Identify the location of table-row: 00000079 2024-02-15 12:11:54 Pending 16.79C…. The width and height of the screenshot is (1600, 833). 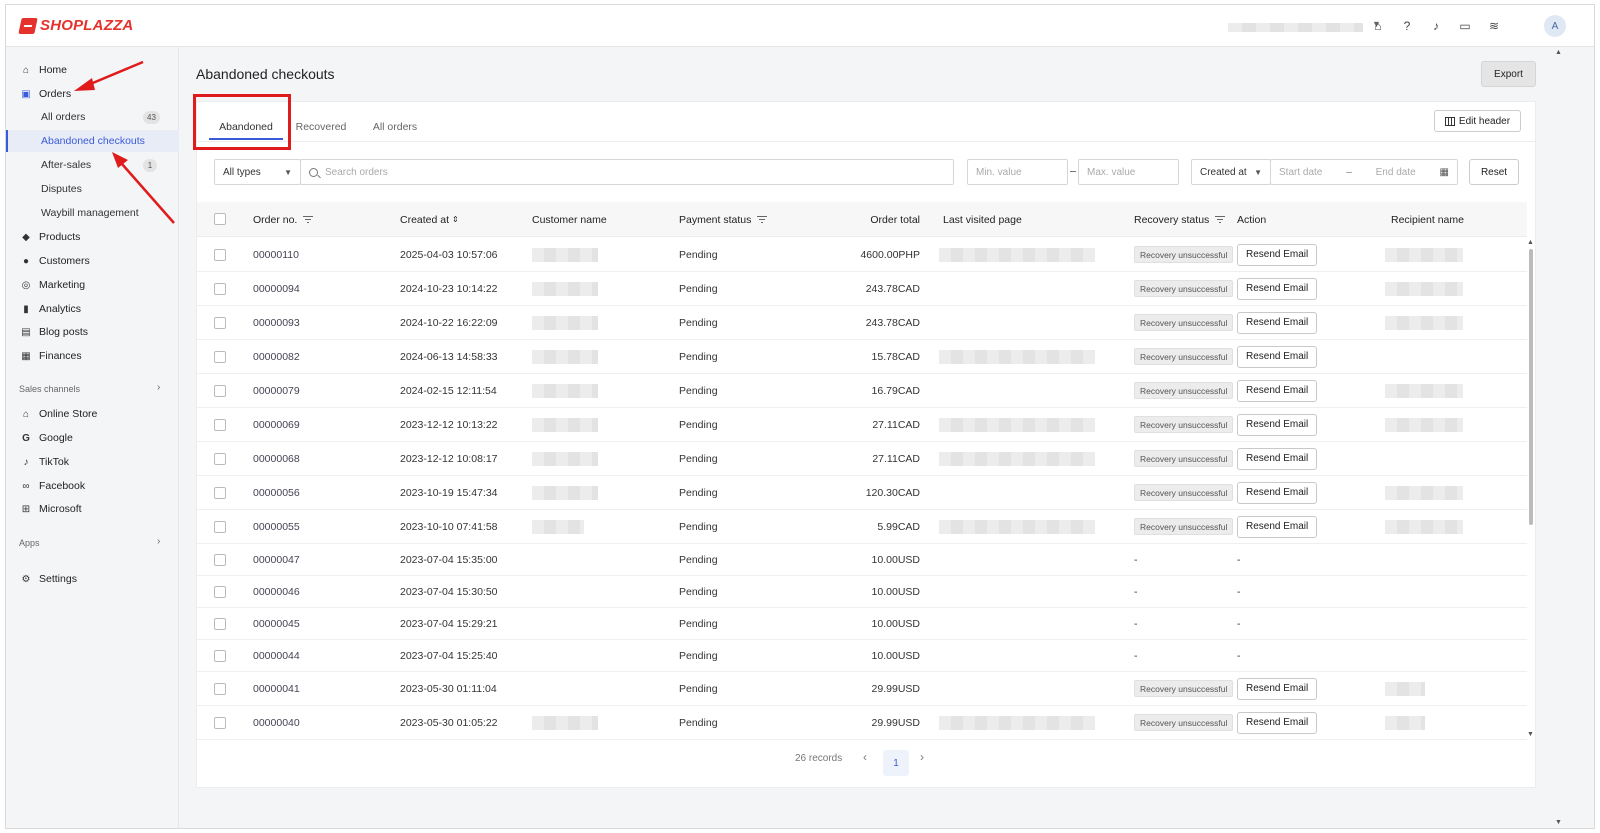
(862, 391).